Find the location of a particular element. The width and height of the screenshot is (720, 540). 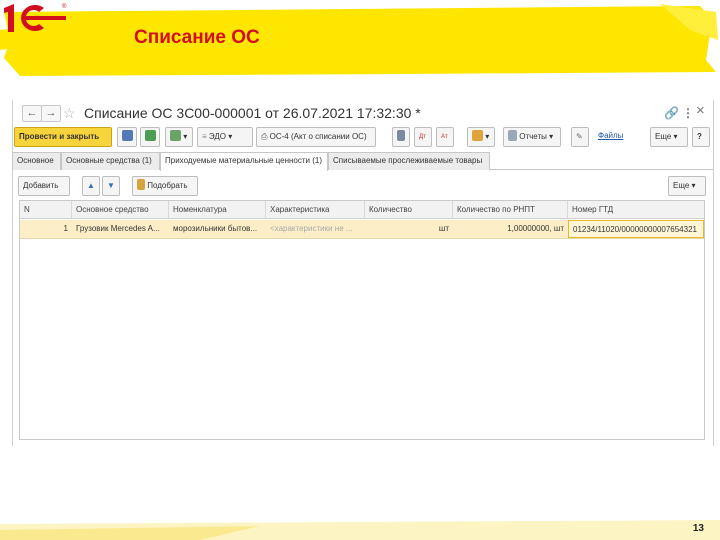

save-button is located at coordinates (127, 137).